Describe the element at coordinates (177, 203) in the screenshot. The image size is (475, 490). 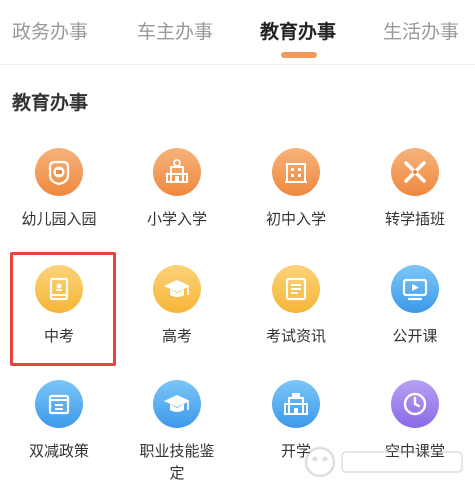
I see `service-primary-school-enrollment: 小学入学` at that location.